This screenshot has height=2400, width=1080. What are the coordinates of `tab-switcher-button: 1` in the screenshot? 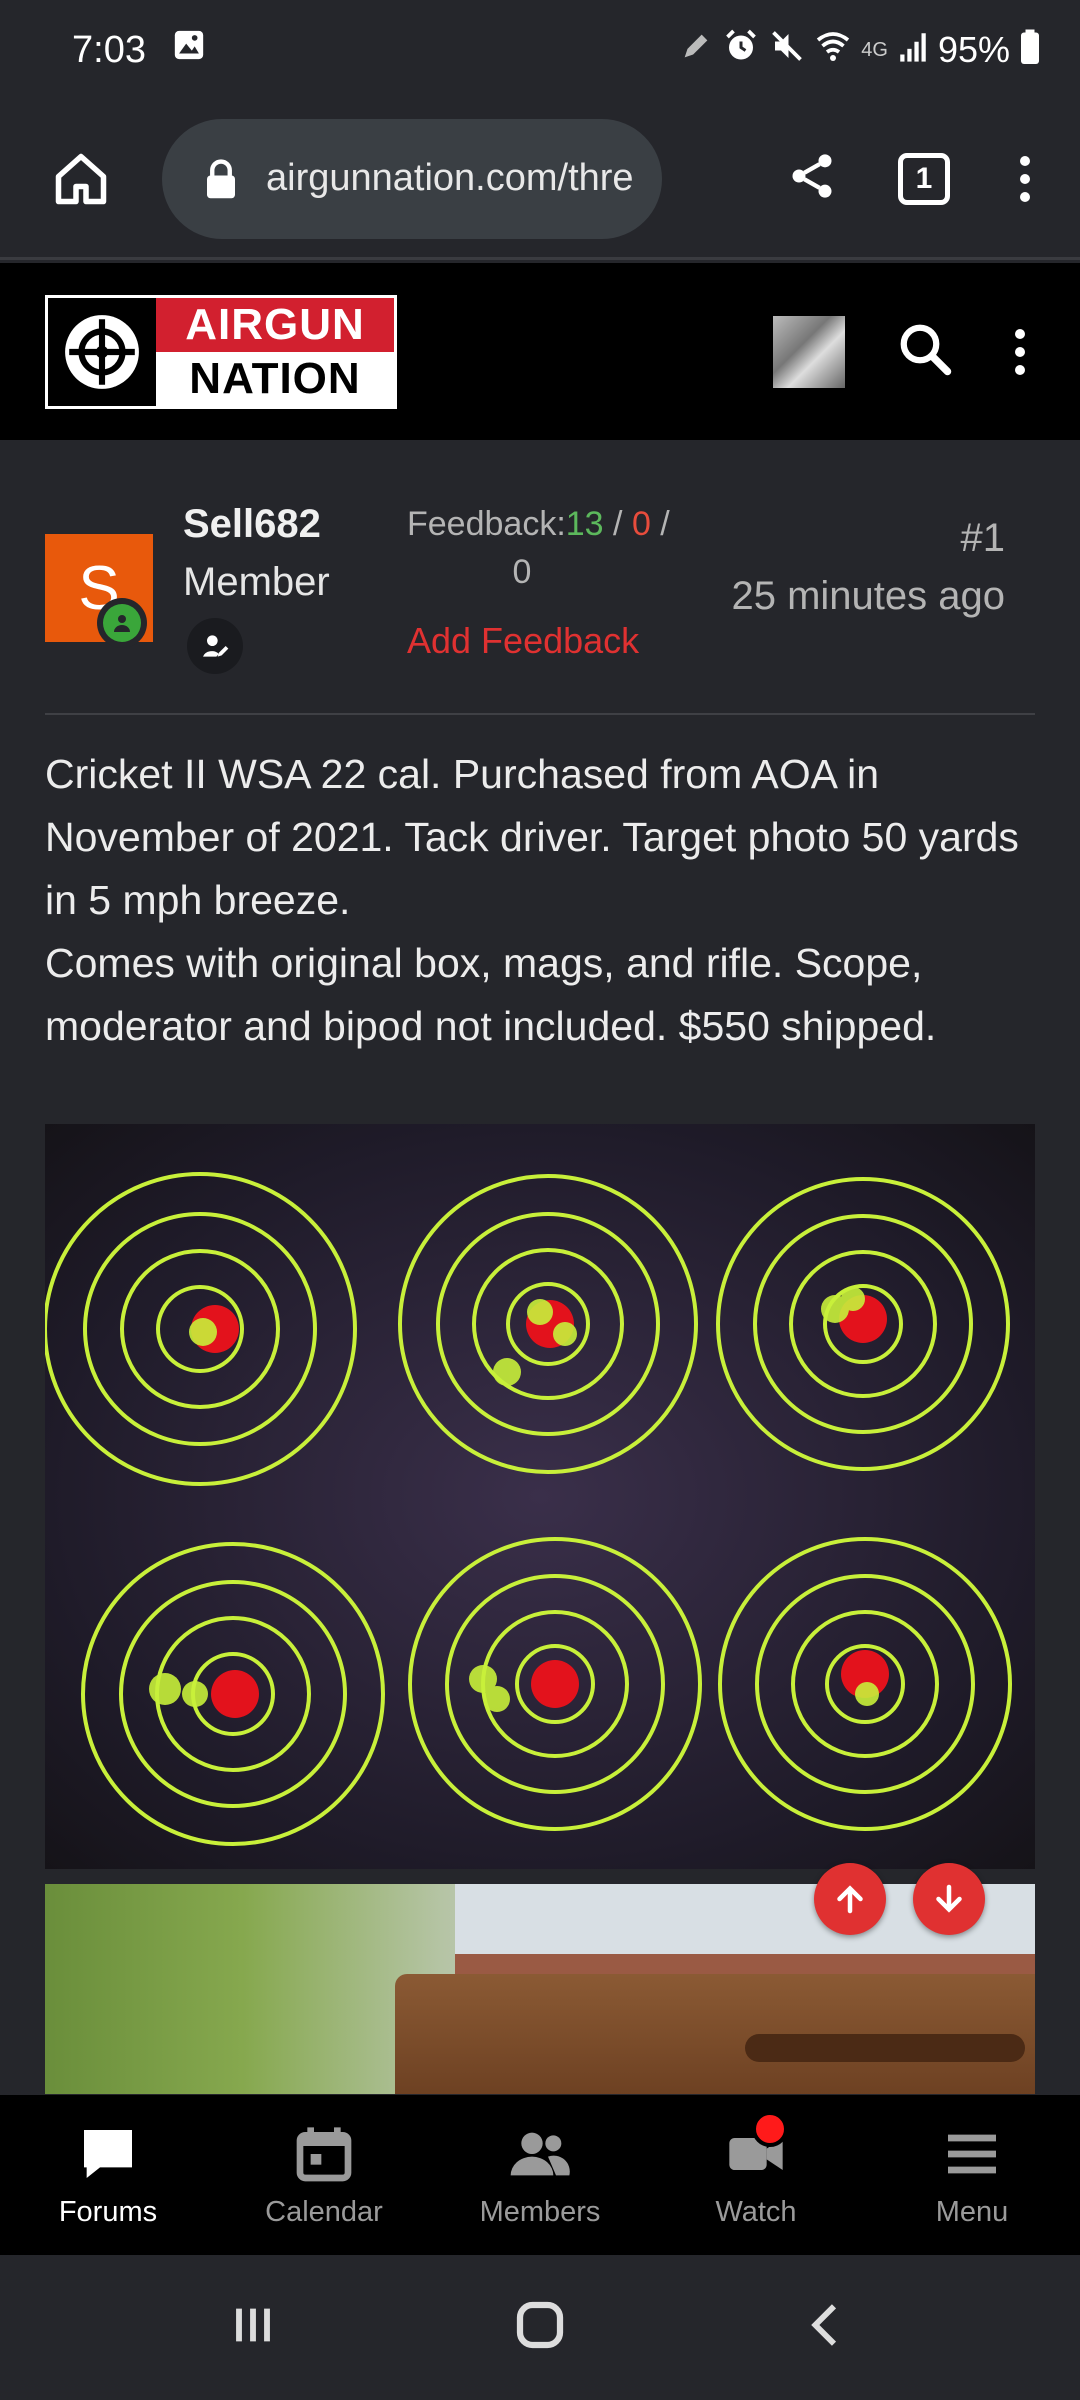 It's located at (924, 178).